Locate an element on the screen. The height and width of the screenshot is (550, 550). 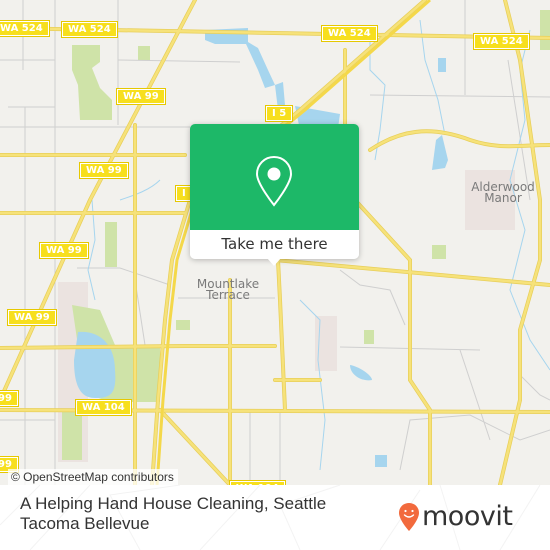
road is located at coordinates (411, 272).